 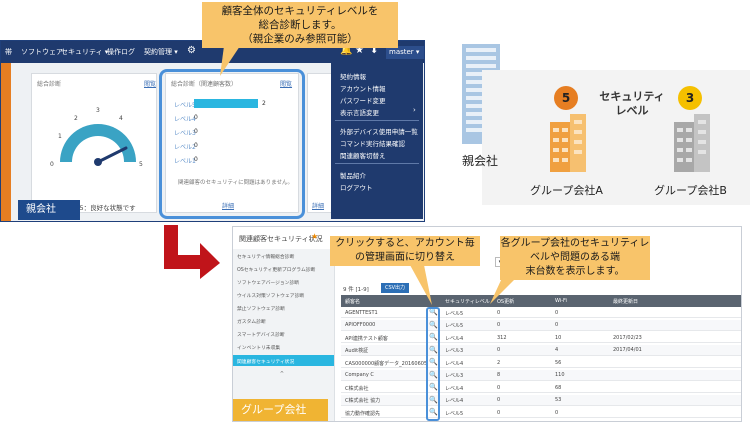 I want to click on gauge-tick-0: 0, so click(x=52, y=164).